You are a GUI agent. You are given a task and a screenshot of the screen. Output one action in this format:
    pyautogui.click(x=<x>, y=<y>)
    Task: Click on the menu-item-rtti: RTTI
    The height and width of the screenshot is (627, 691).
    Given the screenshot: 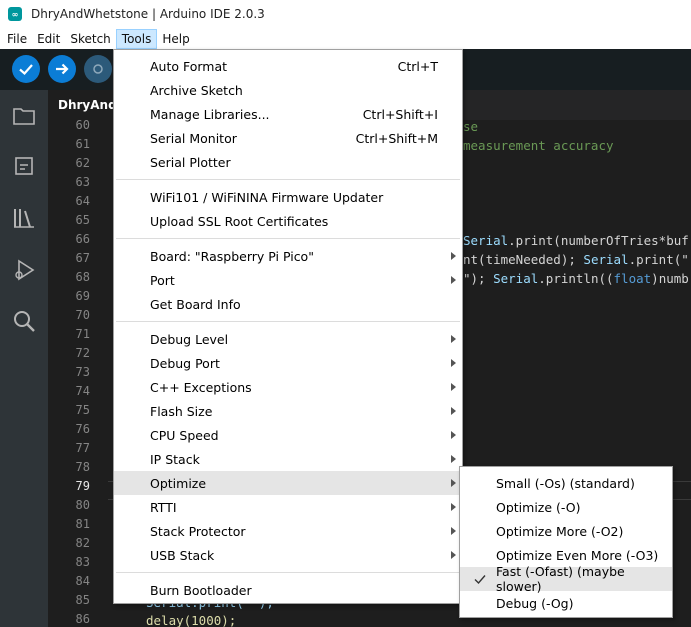 What is the action you would take?
    pyautogui.click(x=288, y=507)
    